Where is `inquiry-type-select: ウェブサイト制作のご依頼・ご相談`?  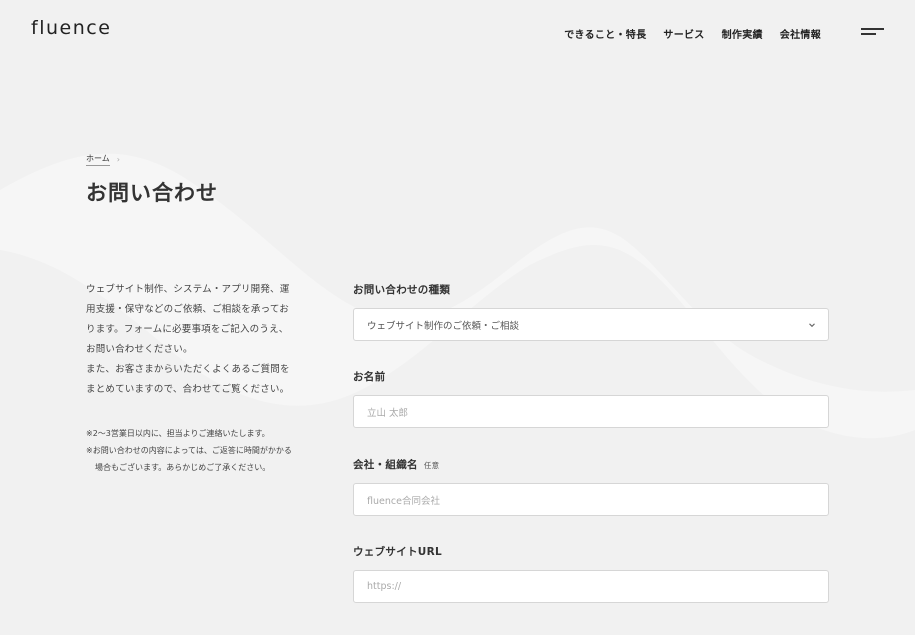 inquiry-type-select: ウェブサイト制作のご依頼・ご相談 is located at coordinates (591, 324).